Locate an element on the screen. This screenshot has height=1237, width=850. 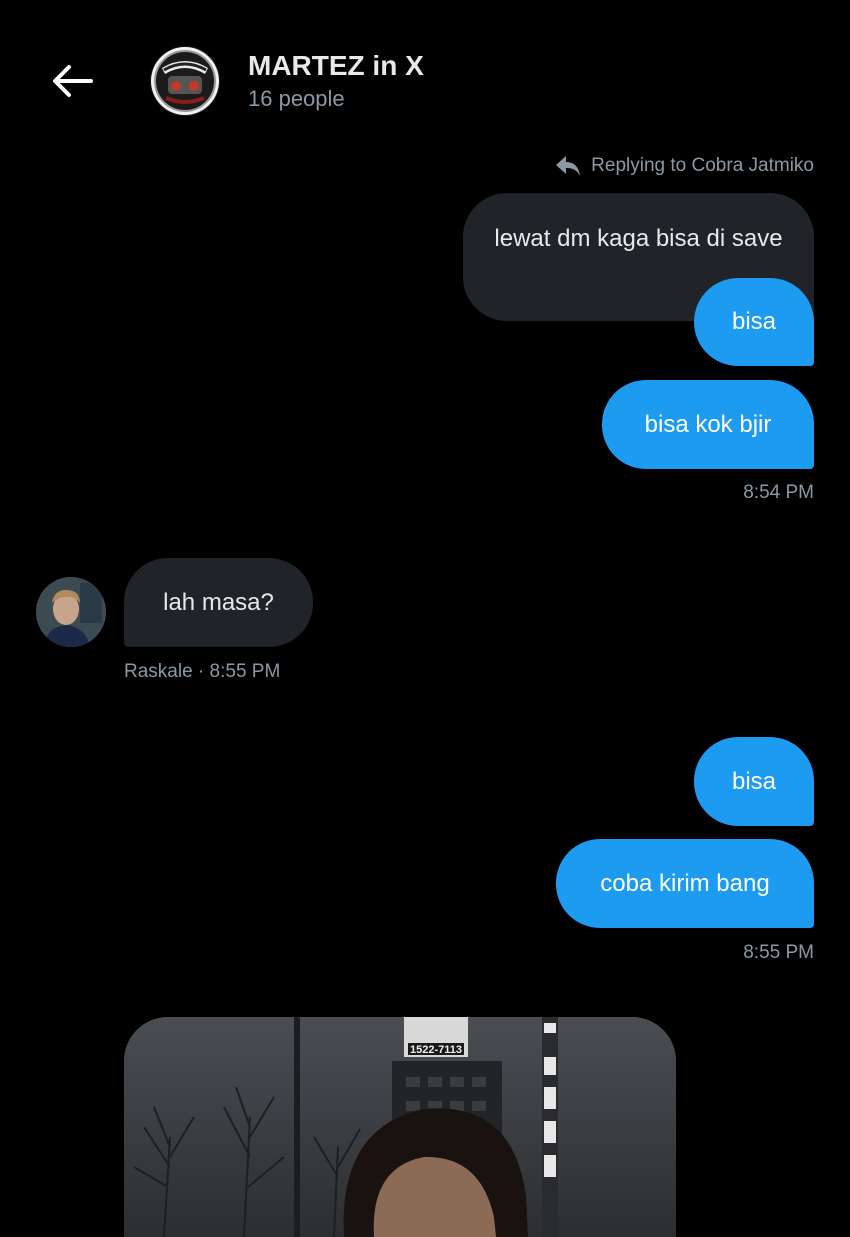
back-button is located at coordinates (72, 81).